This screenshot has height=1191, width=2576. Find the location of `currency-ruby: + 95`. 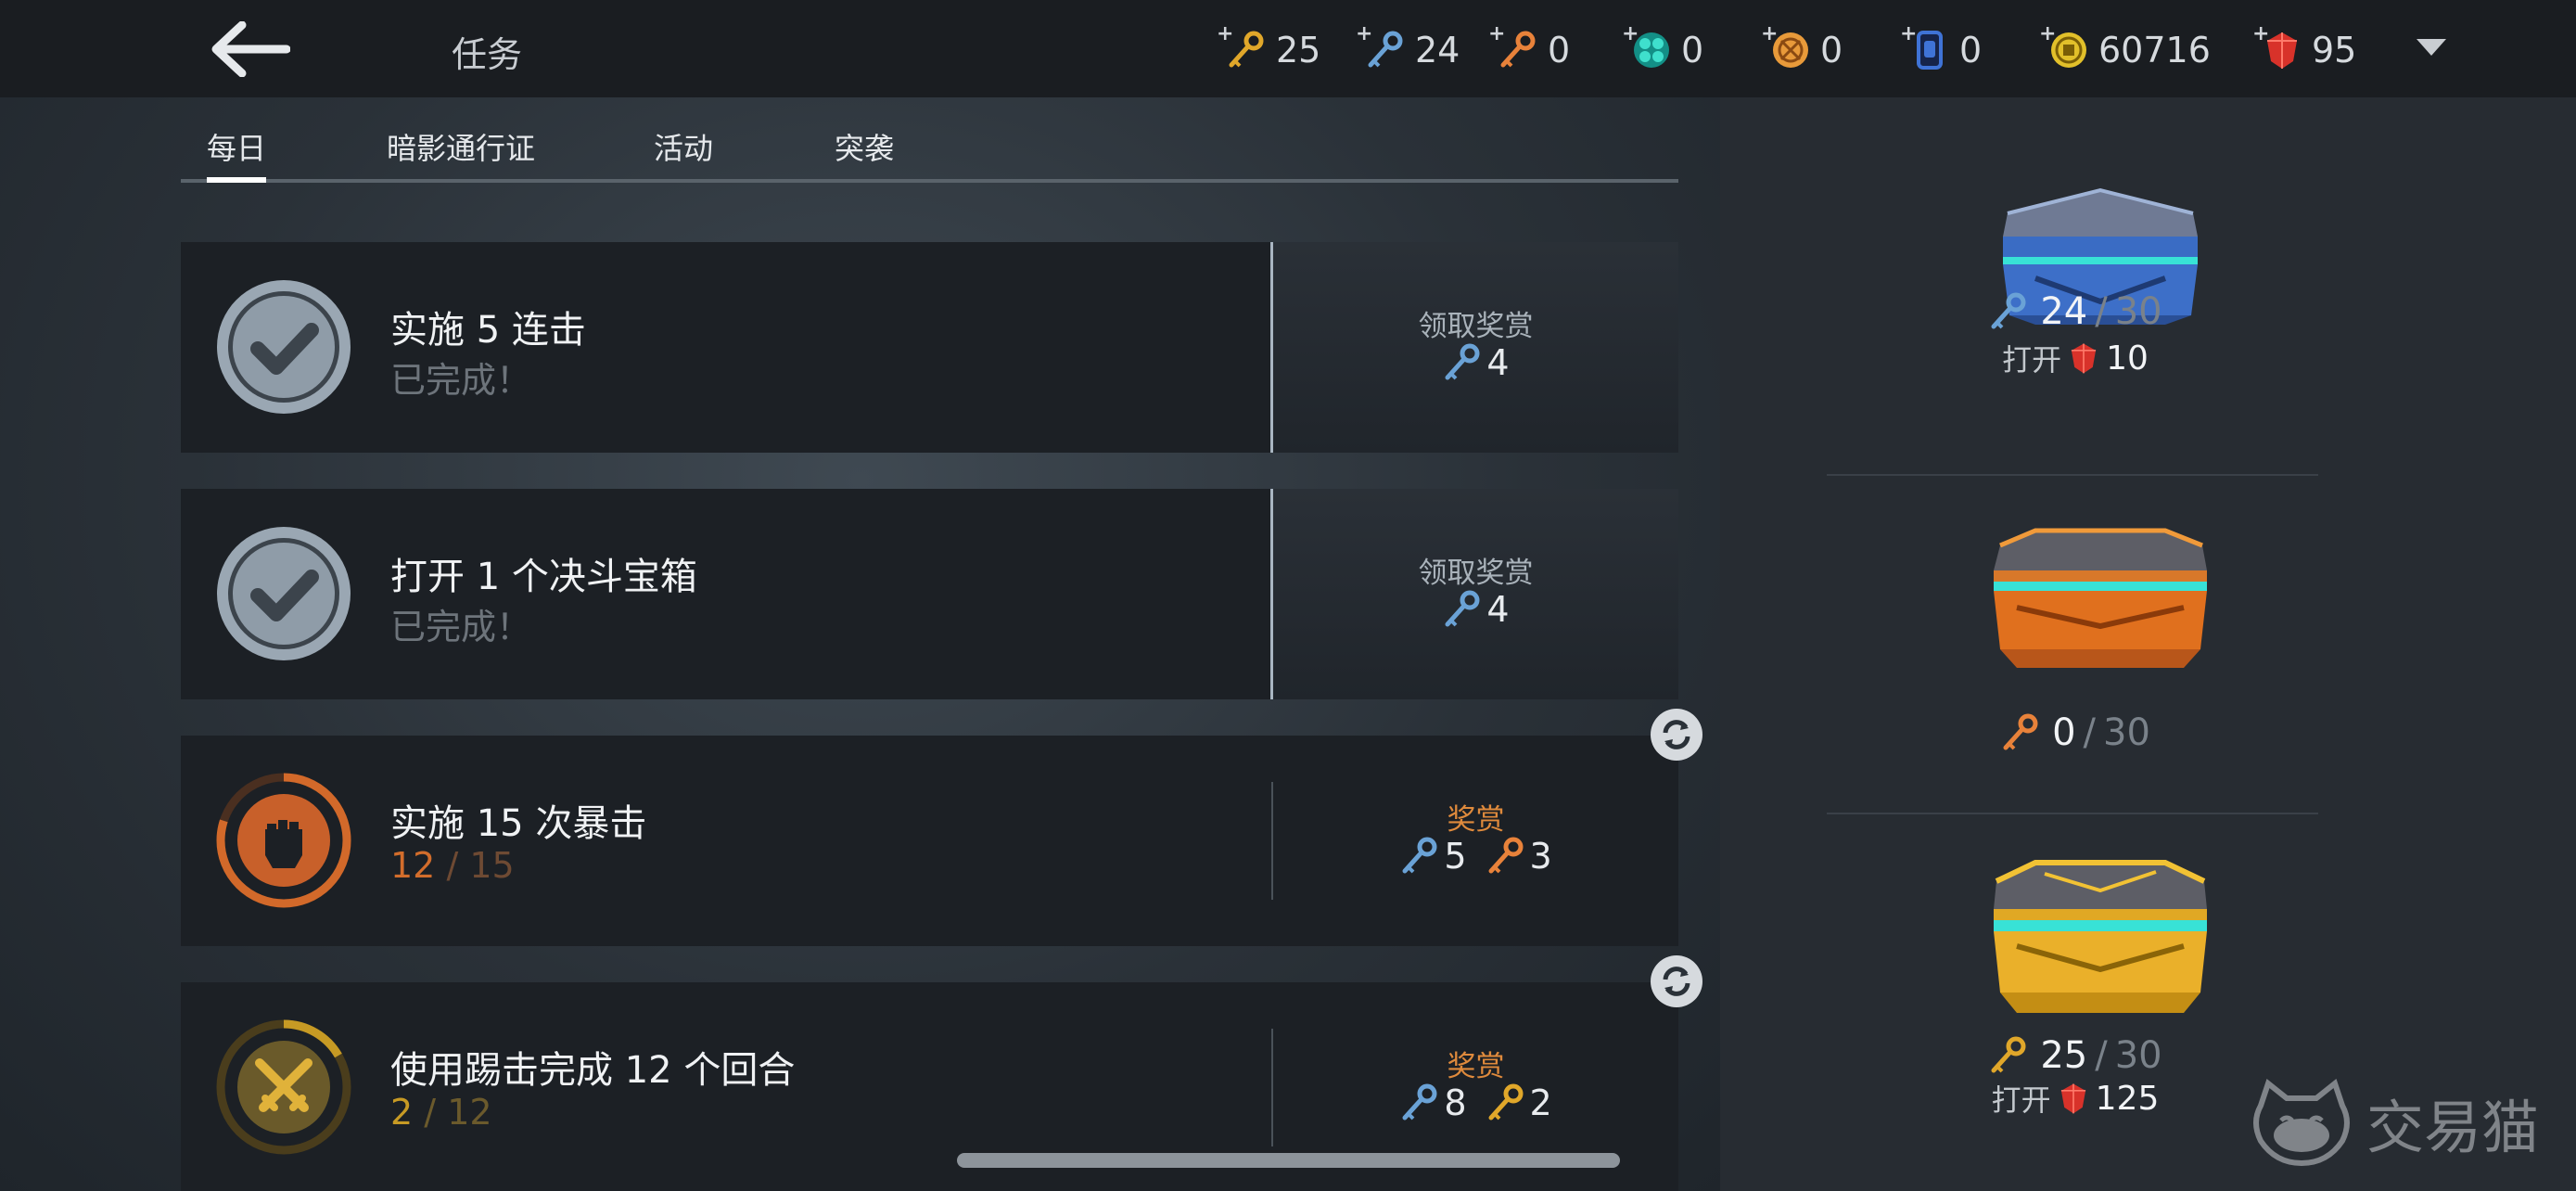

currency-ruby: + 95 is located at coordinates (2316, 47).